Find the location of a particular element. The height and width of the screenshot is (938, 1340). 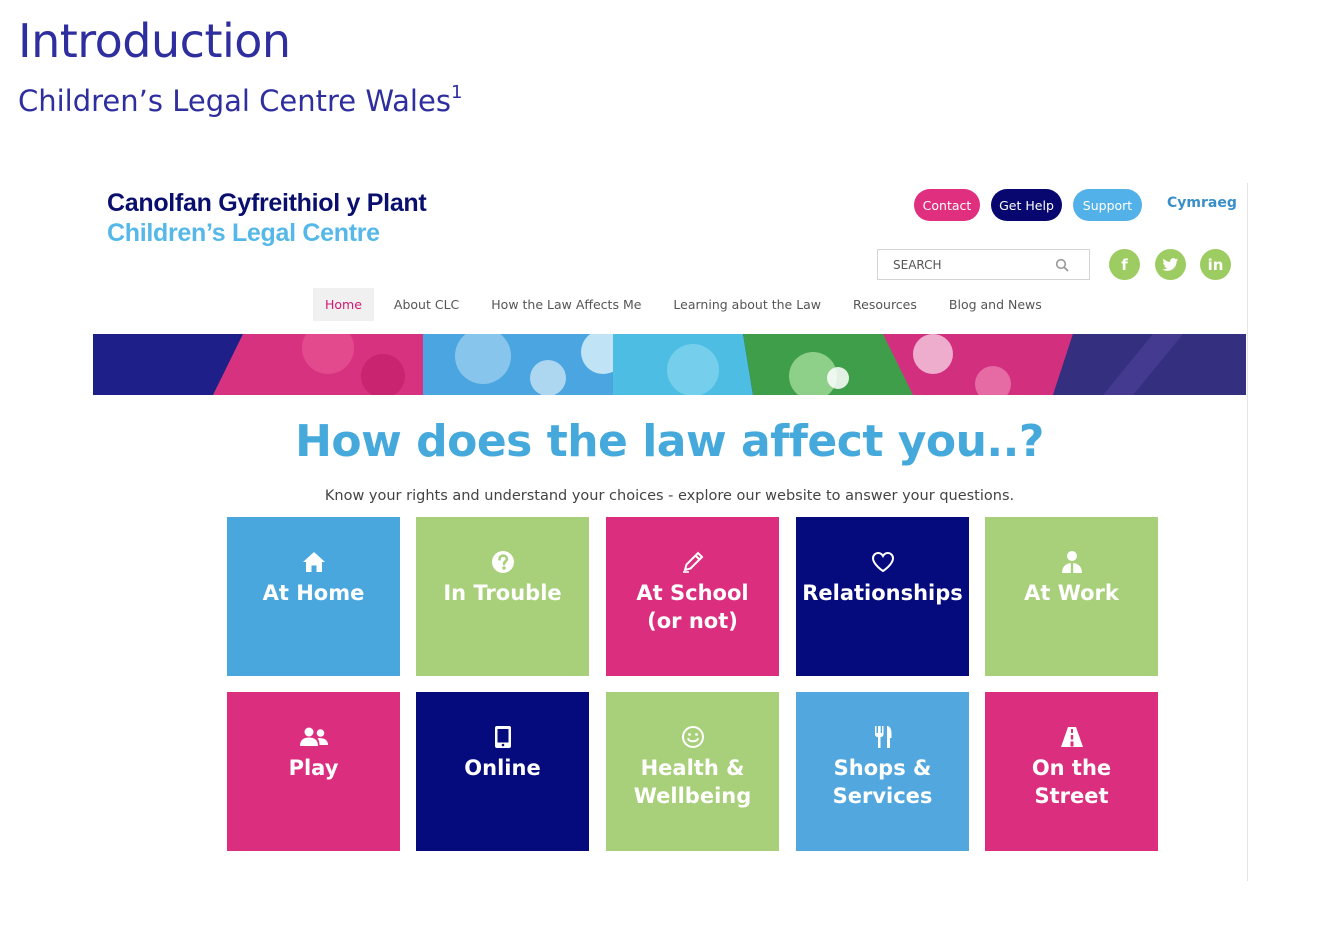

tile-at-school: At School (or not) is located at coordinates (692, 596).